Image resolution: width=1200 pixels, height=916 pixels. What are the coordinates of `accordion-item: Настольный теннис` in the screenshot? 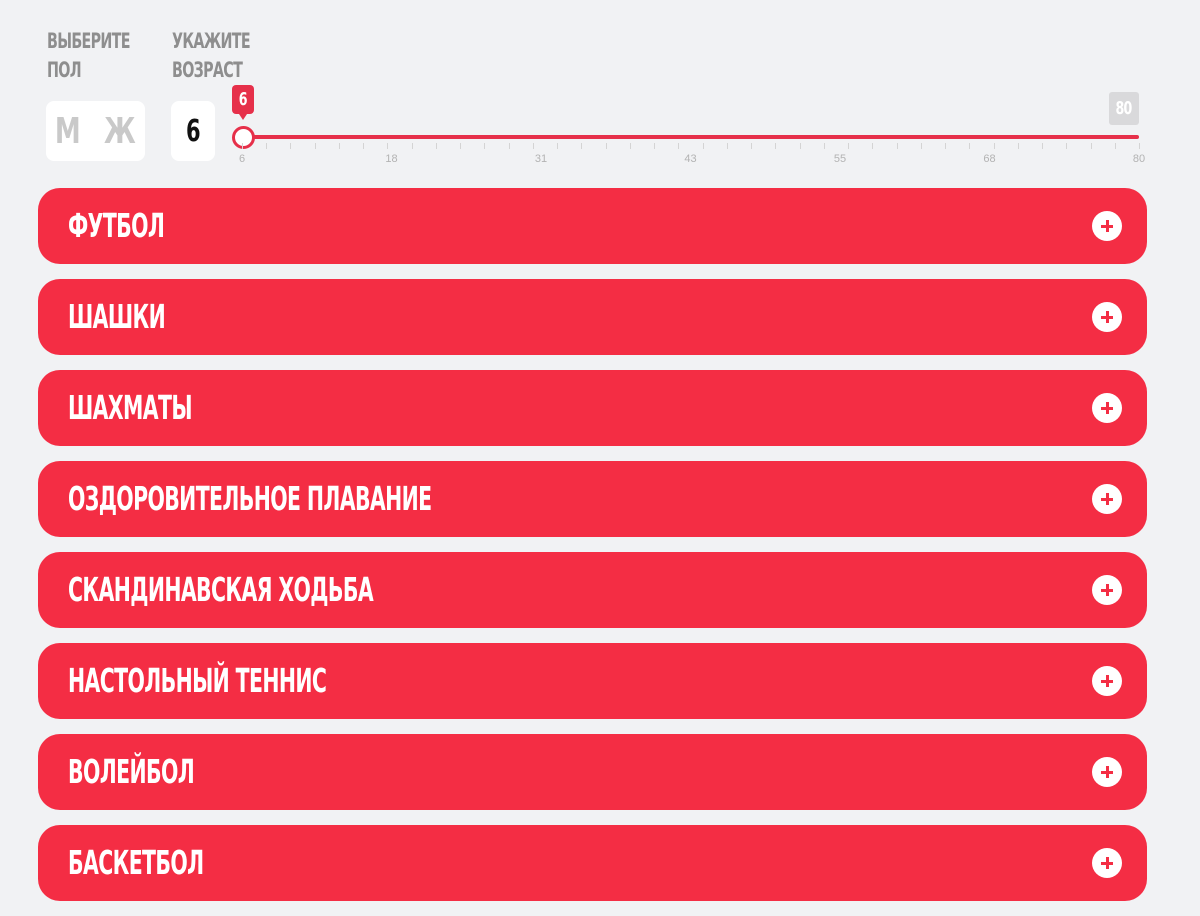 It's located at (592, 681).